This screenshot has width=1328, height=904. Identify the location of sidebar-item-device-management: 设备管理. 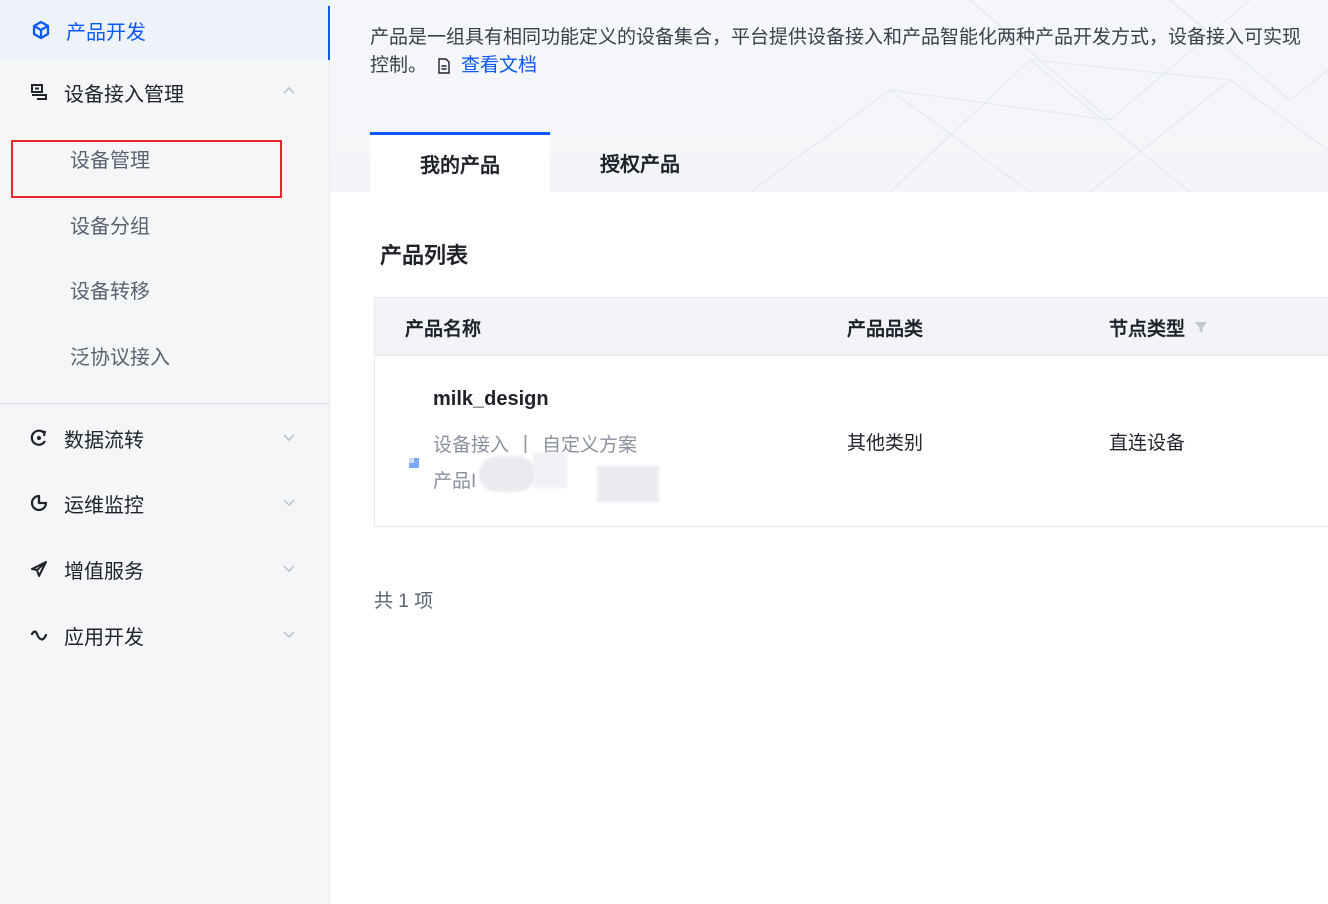
(165, 158).